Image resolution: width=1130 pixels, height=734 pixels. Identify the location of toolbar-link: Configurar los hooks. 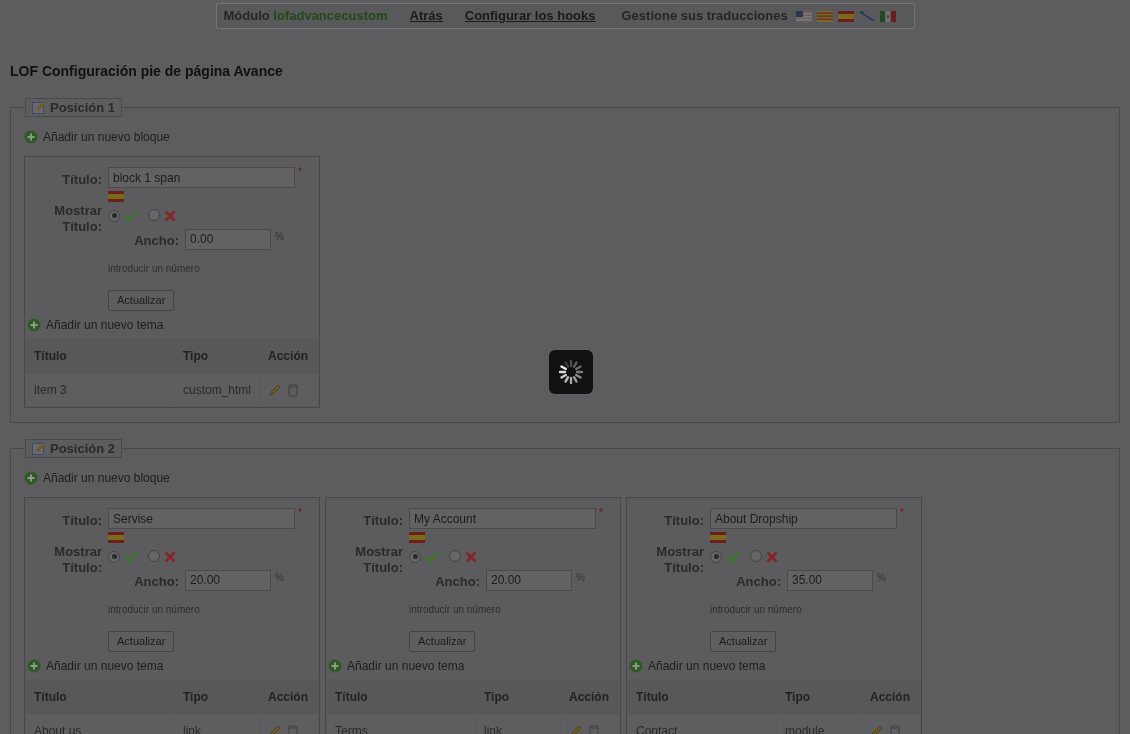
(530, 16).